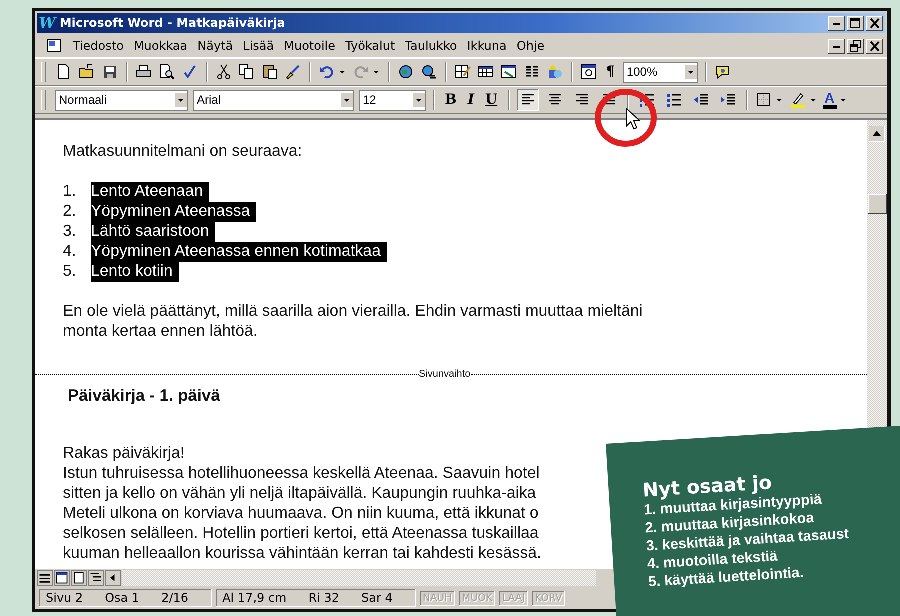 The image size is (900, 616). What do you see at coordinates (47, 23) in the screenshot?
I see `app-logo: W` at bounding box center [47, 23].